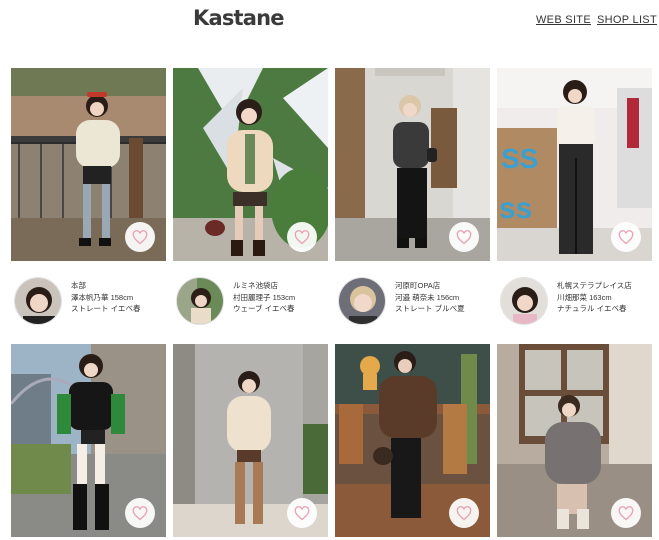  I want to click on staff-info-1: 本部 澤本帆乃華 158cm ストレート イエベ春, so click(93, 302).